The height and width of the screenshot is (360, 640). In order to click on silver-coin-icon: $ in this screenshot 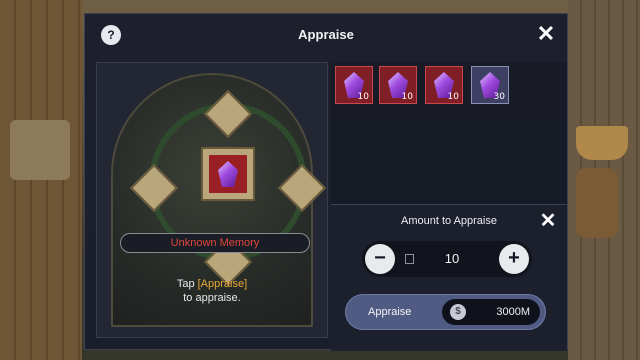, I will do `click(458, 312)`.